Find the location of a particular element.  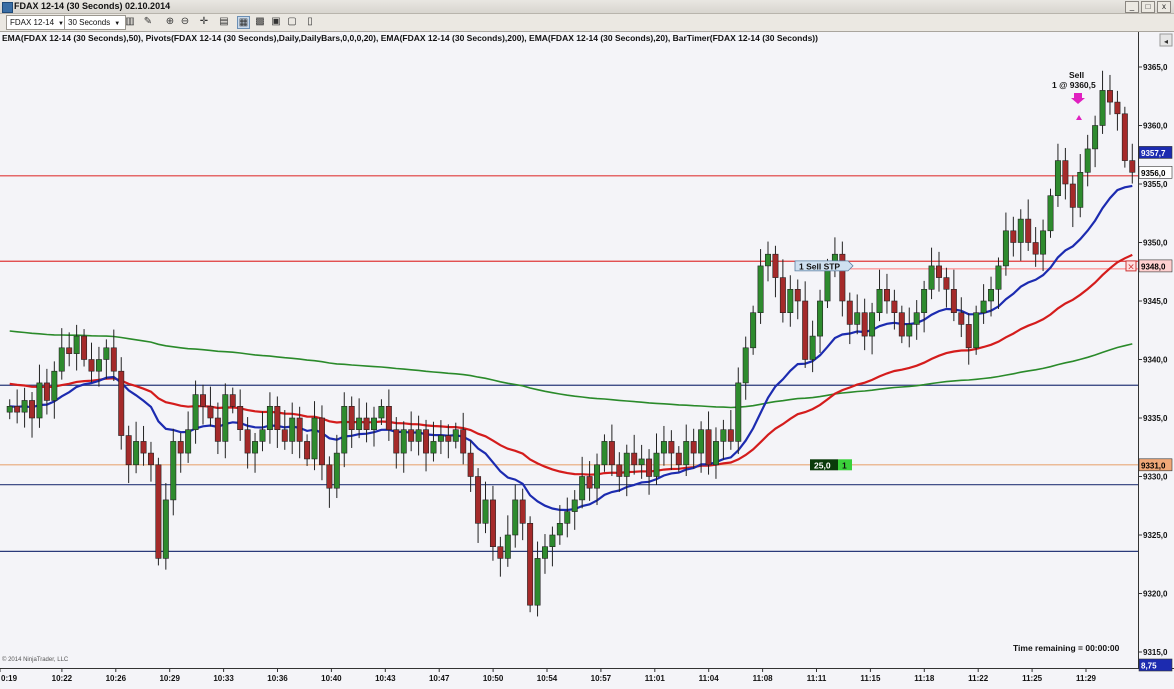

position-qty-text: 1 is located at coordinates (844, 465).